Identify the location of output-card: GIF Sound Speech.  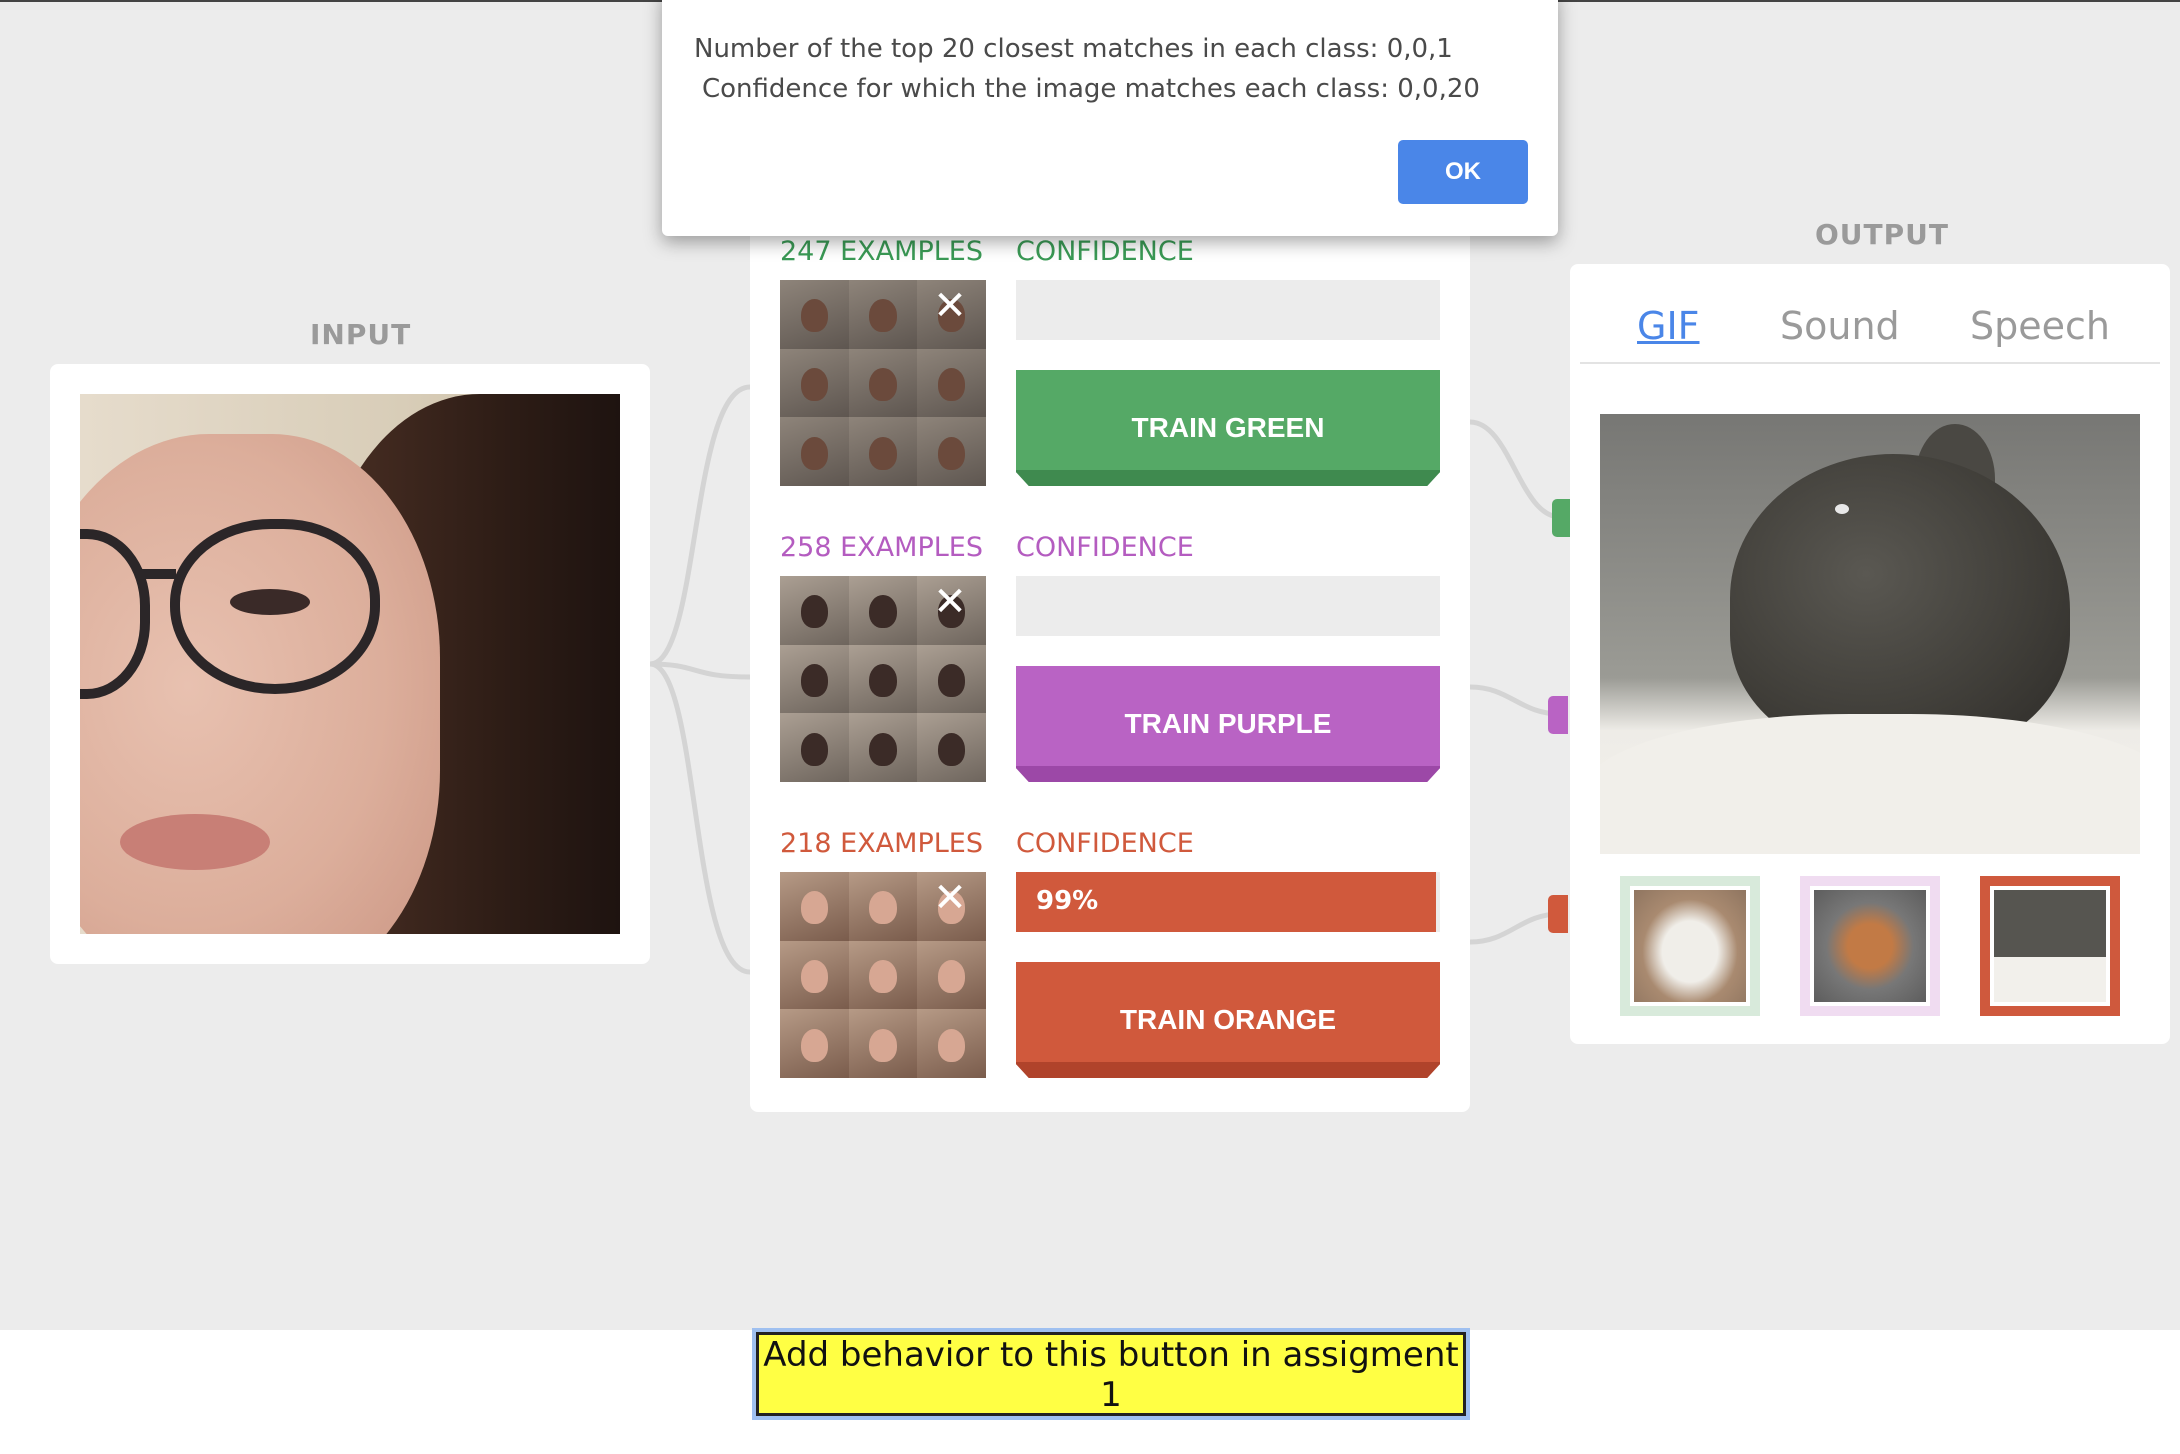
(1870, 654).